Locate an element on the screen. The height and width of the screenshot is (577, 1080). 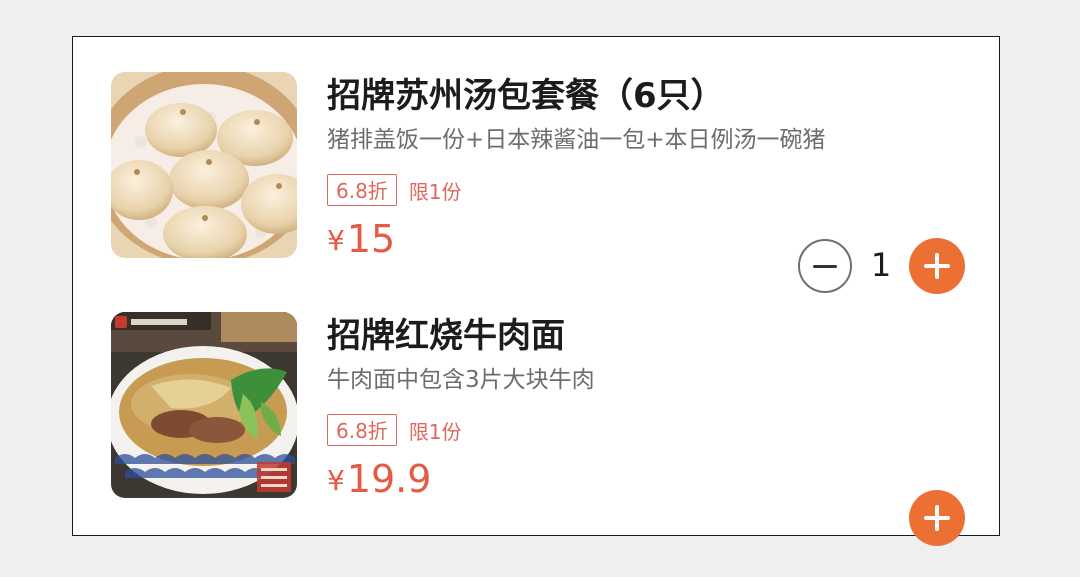
item-description: 牛肉面中包含3片大块牛肉 is located at coordinates (461, 380).